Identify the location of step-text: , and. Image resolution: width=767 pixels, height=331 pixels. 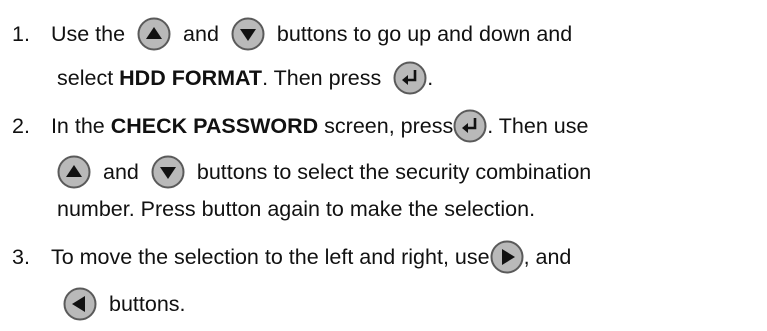
(547, 257).